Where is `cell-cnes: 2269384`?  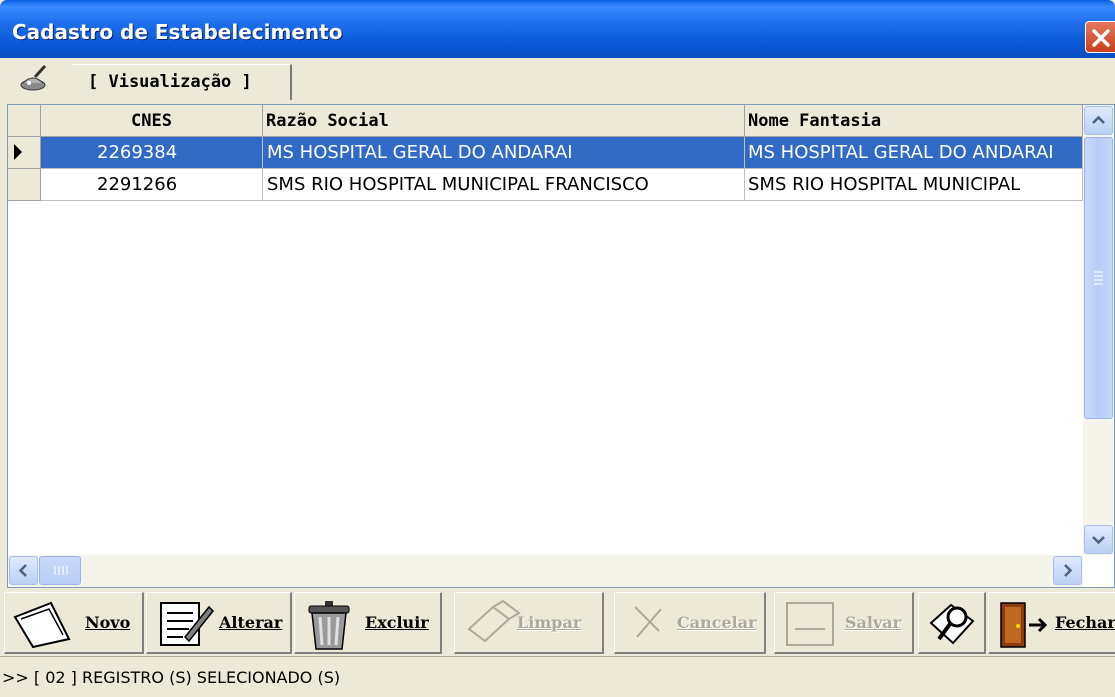 cell-cnes: 2269384 is located at coordinates (152, 153).